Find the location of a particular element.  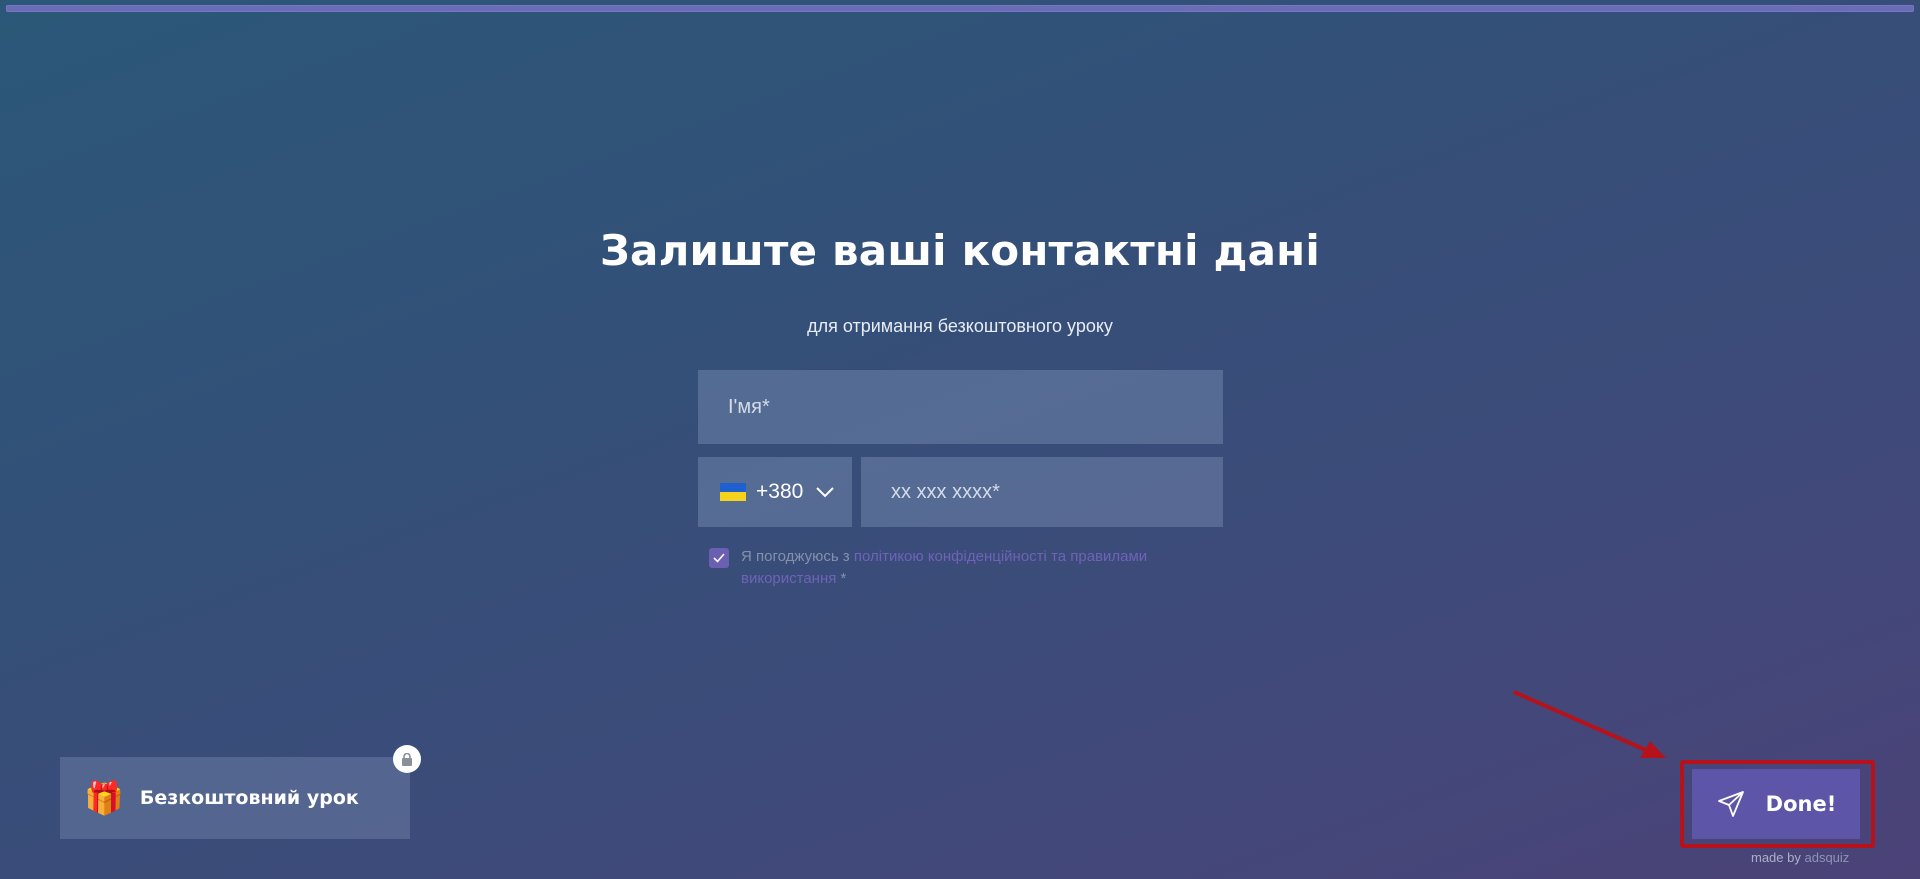

done-button: Done! is located at coordinates (1776, 804).